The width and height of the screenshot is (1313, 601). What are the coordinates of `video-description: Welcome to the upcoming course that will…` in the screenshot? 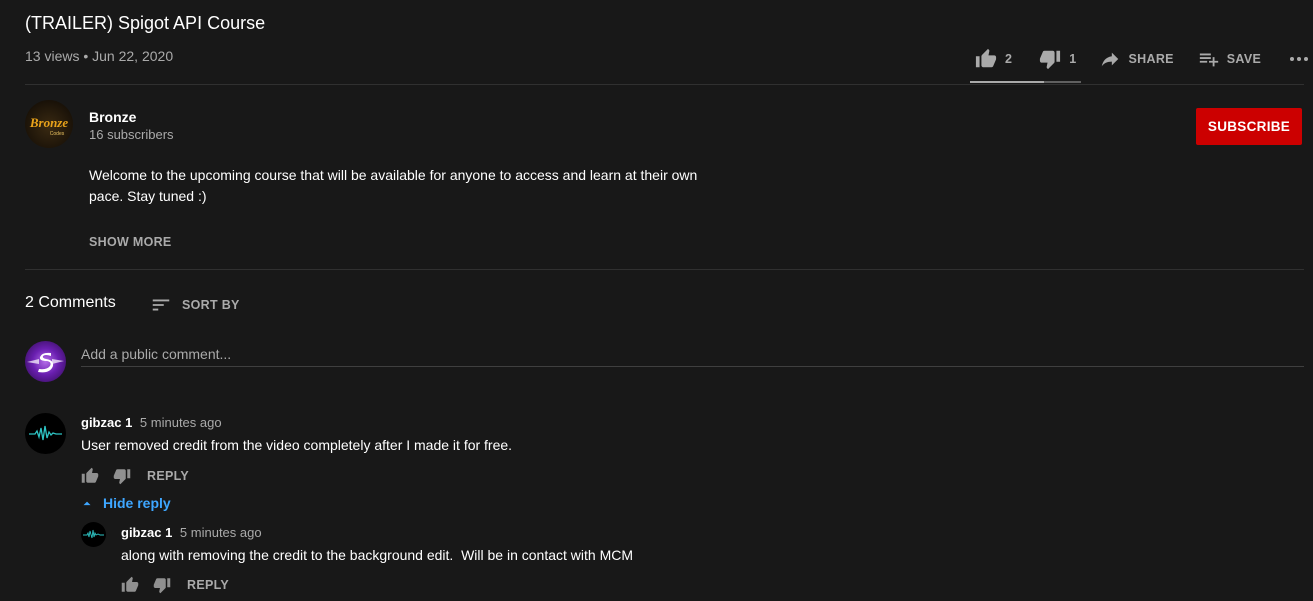 It's located at (409, 186).